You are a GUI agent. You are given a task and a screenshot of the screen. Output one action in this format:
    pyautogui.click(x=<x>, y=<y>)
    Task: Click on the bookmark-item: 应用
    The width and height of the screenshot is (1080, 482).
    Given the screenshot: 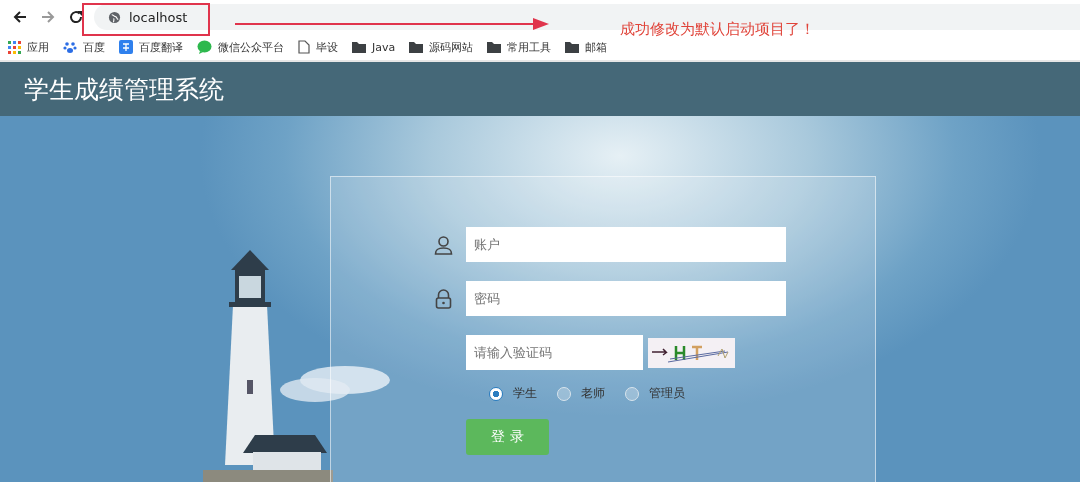 What is the action you would take?
    pyautogui.click(x=28, y=47)
    